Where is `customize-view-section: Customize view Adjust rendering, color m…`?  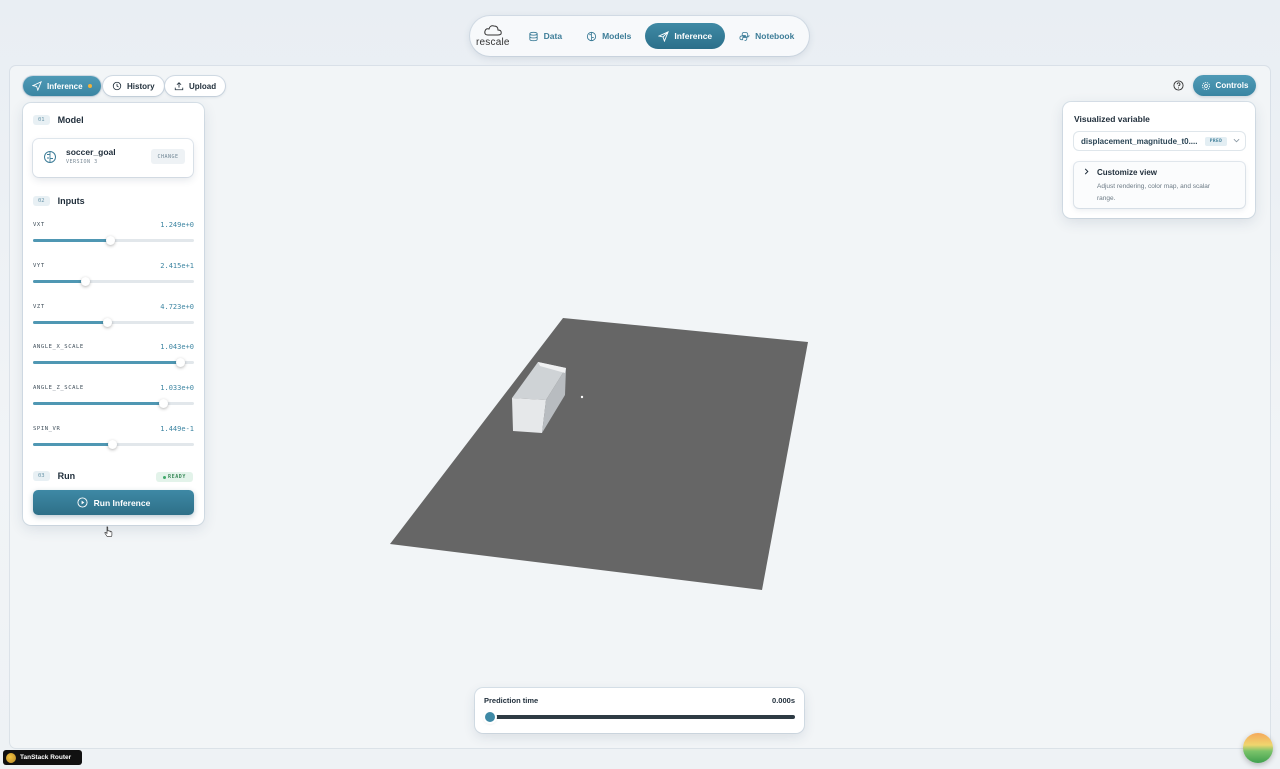
customize-view-section: Customize view Adjust rendering, color m… is located at coordinates (1159, 185).